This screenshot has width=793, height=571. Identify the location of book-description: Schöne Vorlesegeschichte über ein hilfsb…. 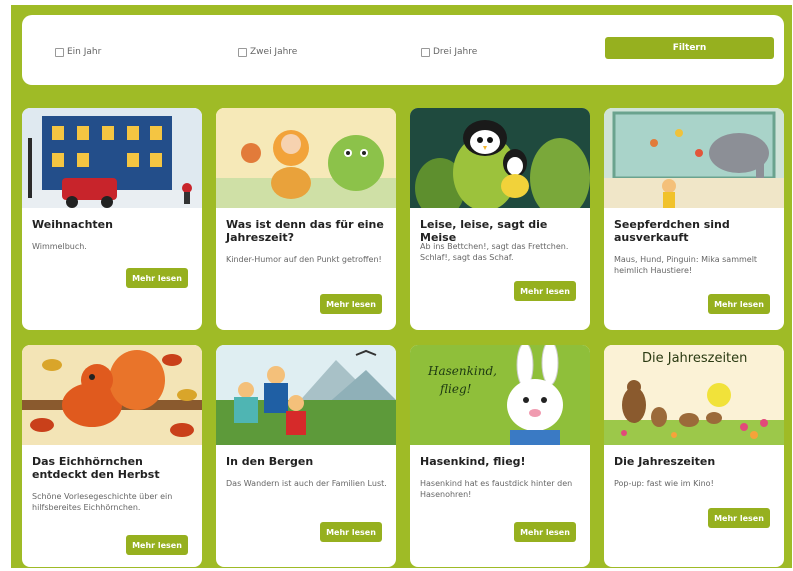
(102, 502).